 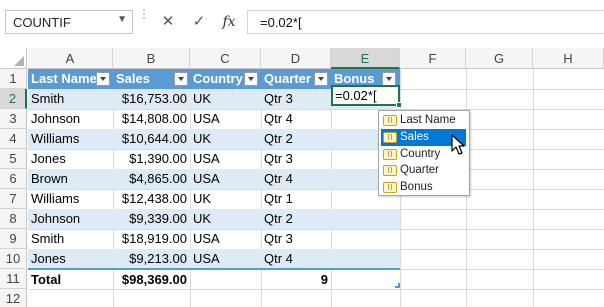 I want to click on autocomplete-item-last-name: ⟨⟩ Last Name, so click(x=424, y=120).